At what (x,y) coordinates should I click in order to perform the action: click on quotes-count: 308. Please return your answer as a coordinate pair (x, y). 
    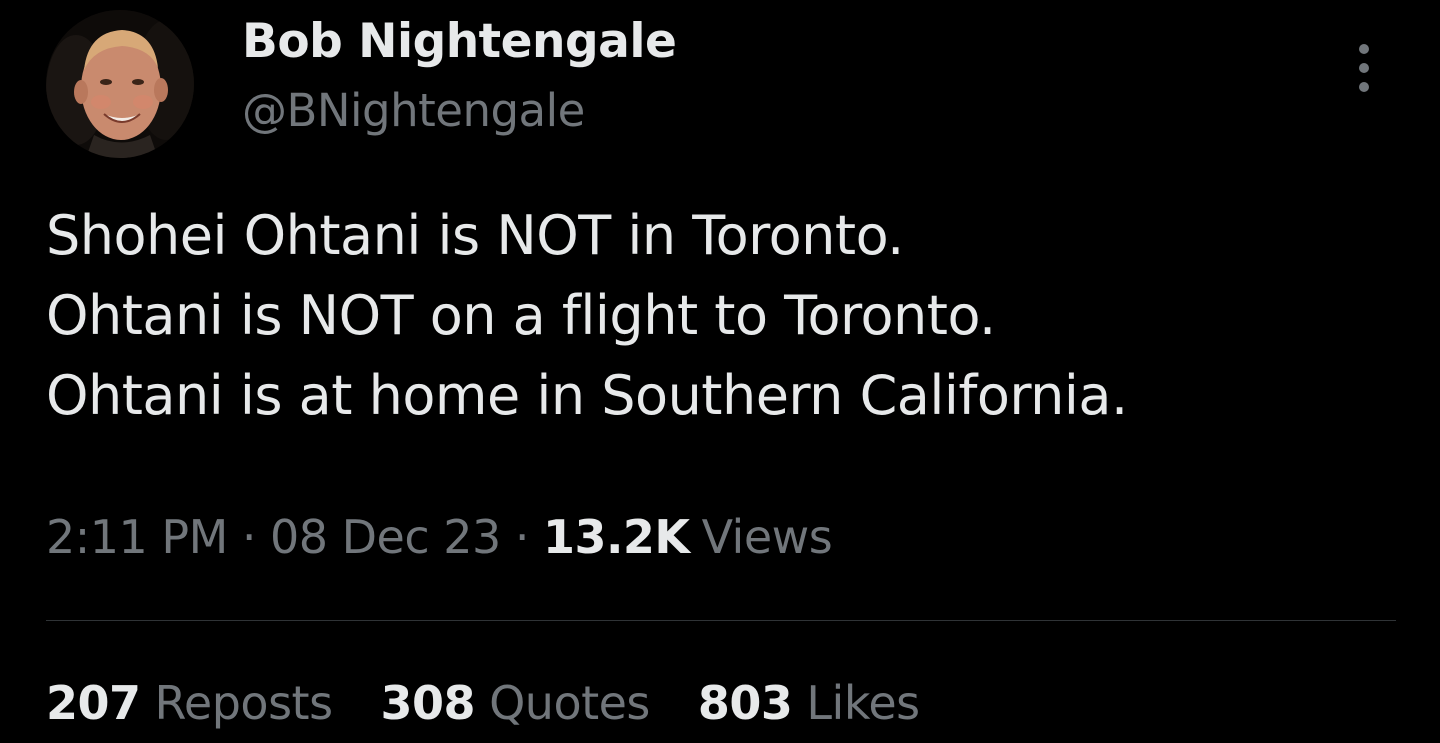
    Looking at the image, I should click on (428, 703).